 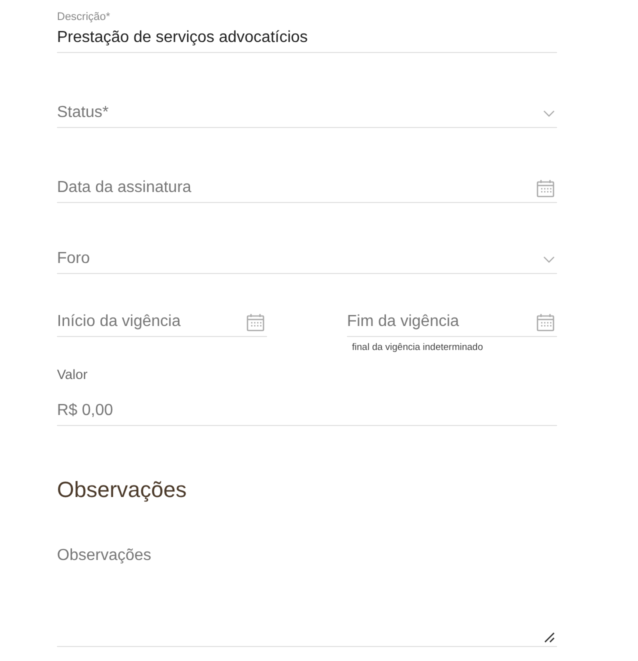 I want to click on select-field: Status*, so click(x=300, y=113).